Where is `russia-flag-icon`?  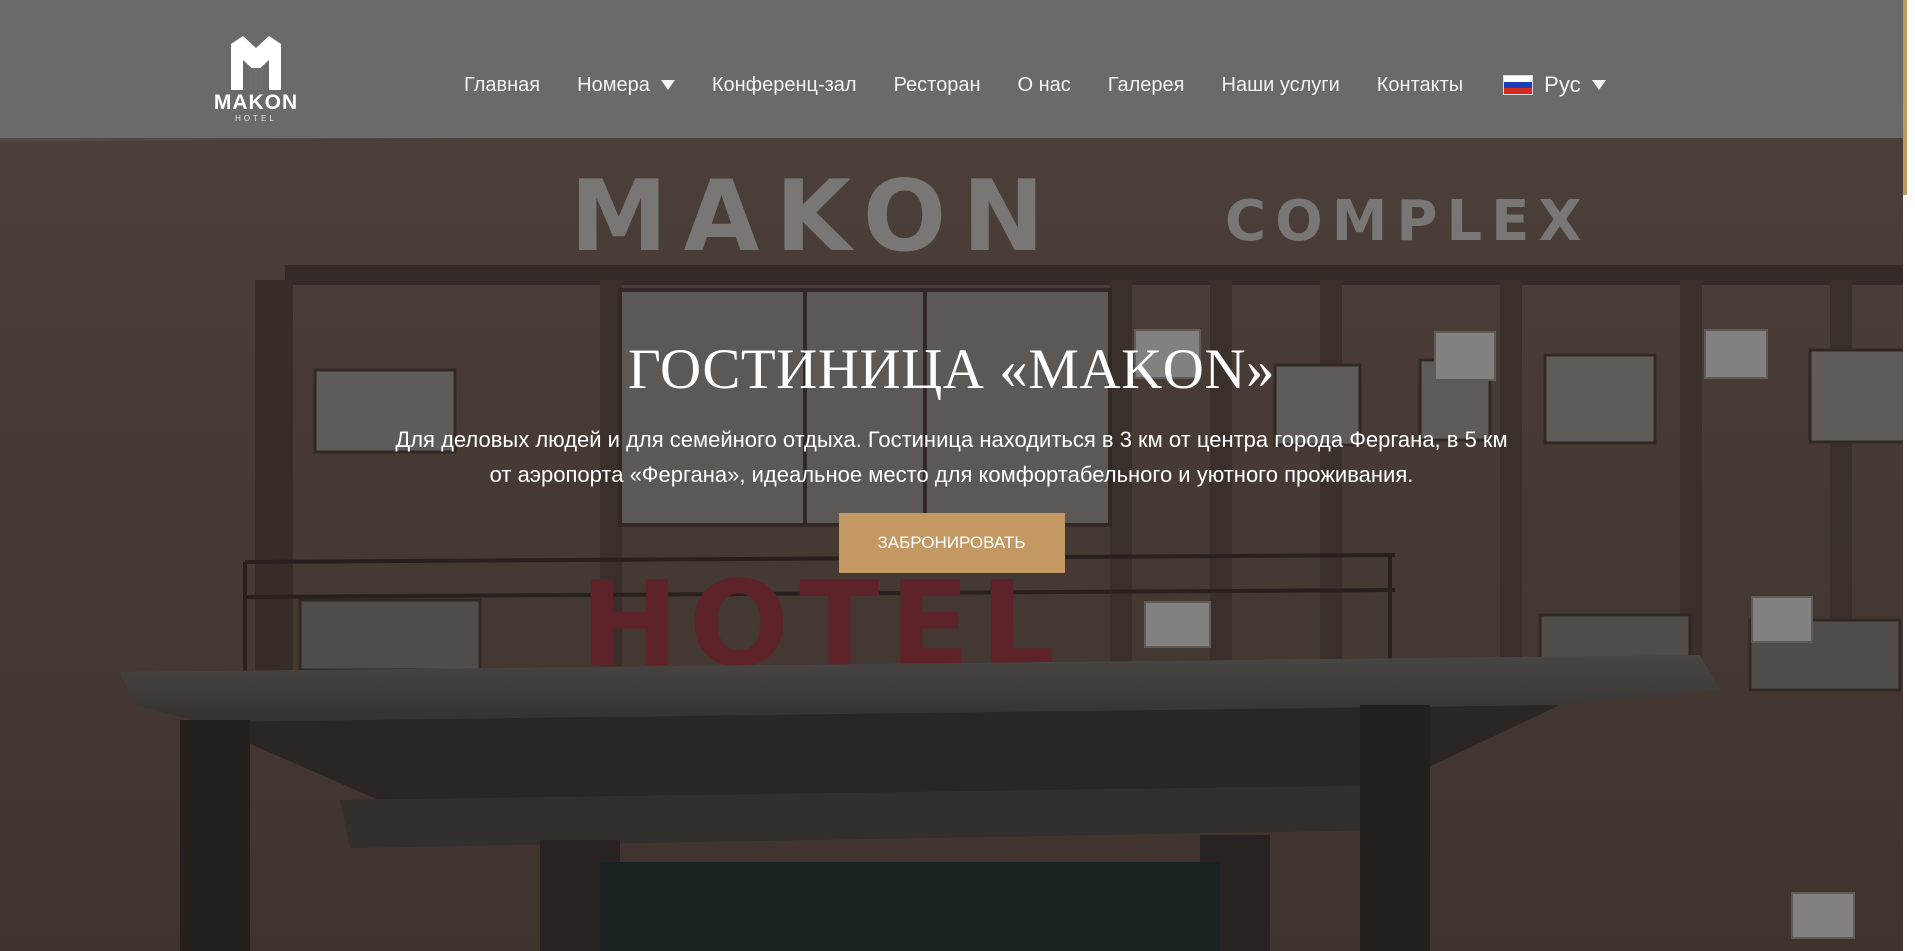
russia-flag-icon is located at coordinates (1518, 85).